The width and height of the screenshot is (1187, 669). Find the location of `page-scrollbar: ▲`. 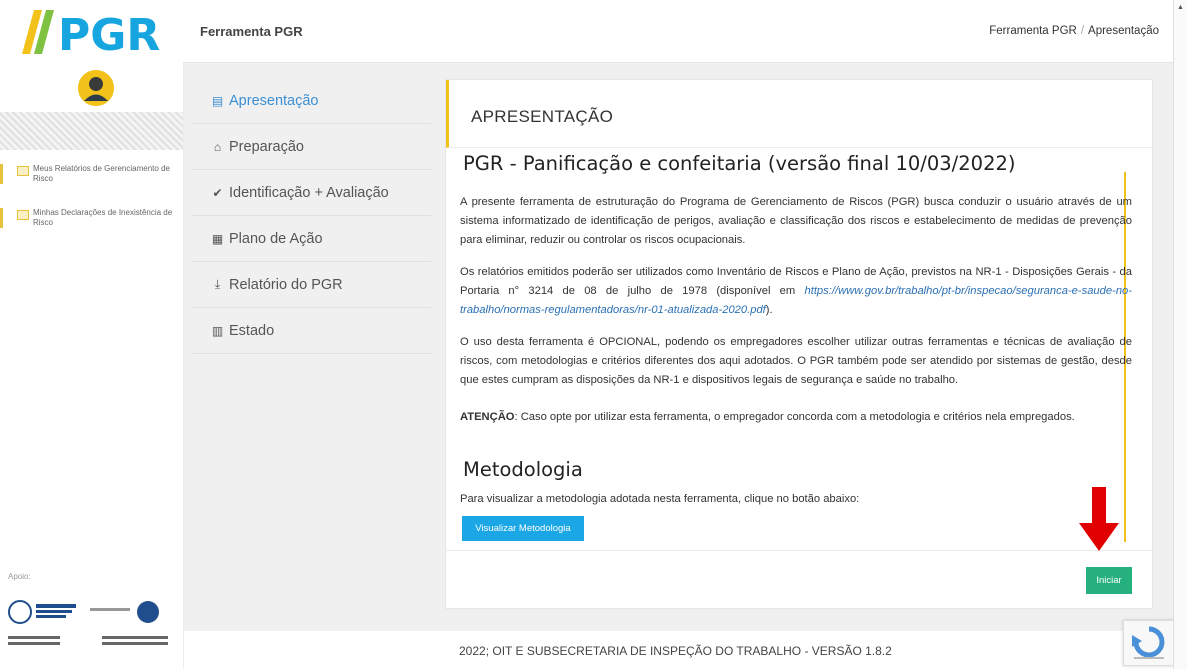

page-scrollbar: ▲ is located at coordinates (1180, 334).